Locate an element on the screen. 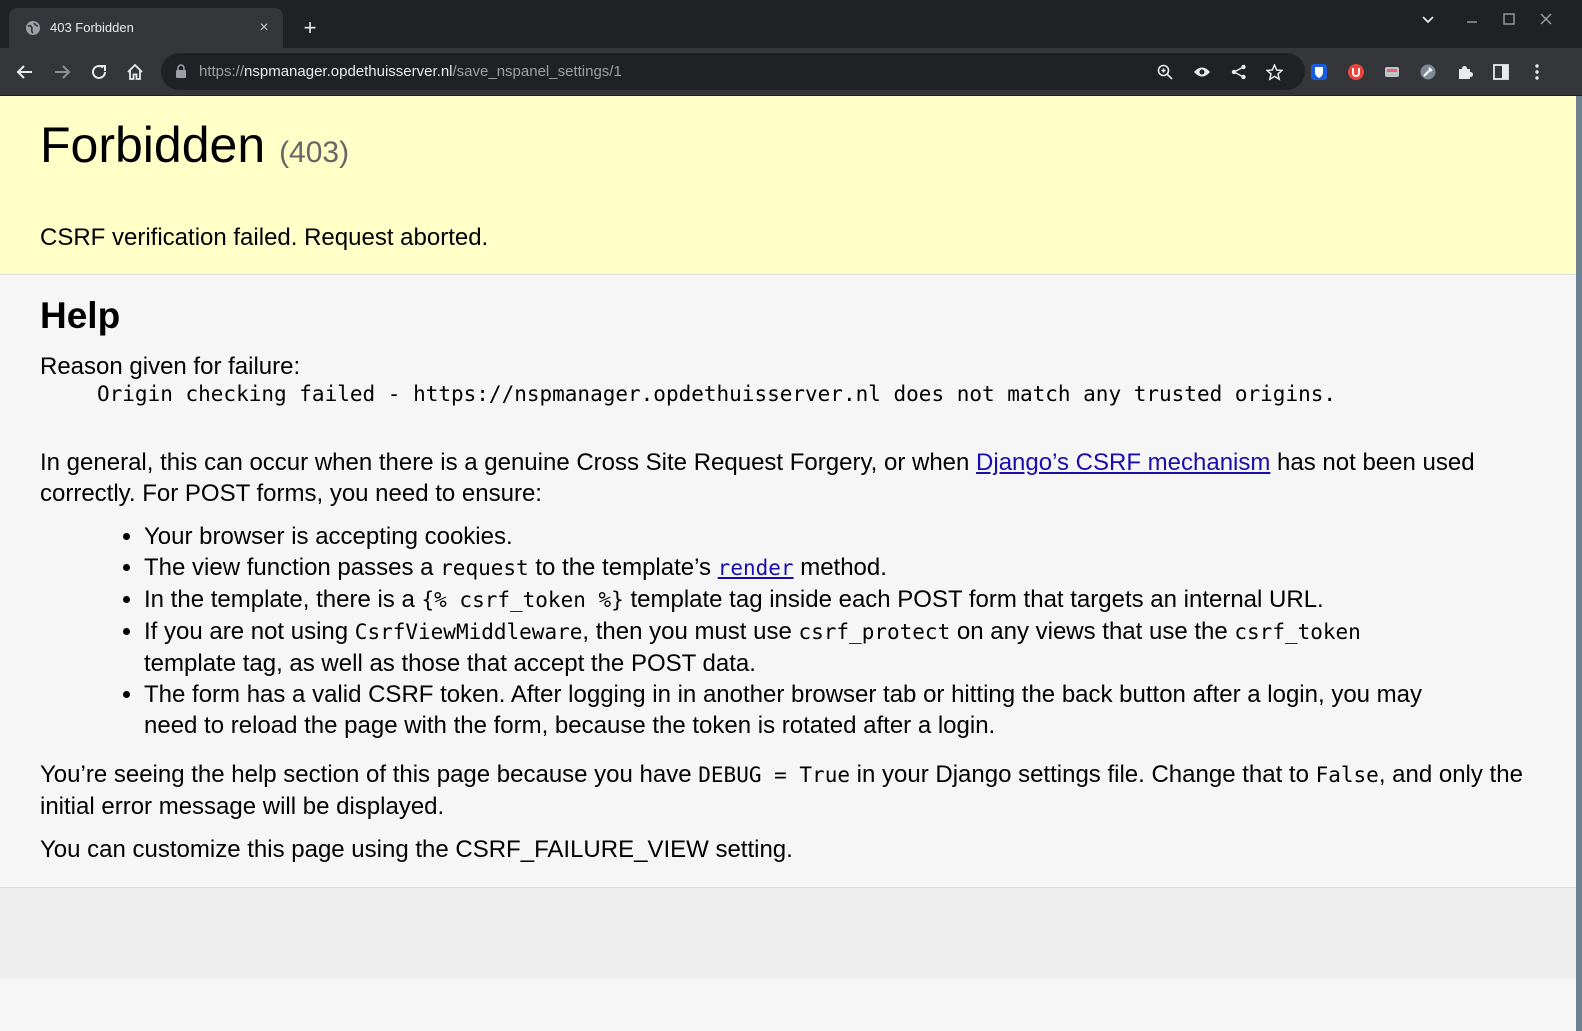 The width and height of the screenshot is (1582, 1031). eye-icon is located at coordinates (1202, 72).